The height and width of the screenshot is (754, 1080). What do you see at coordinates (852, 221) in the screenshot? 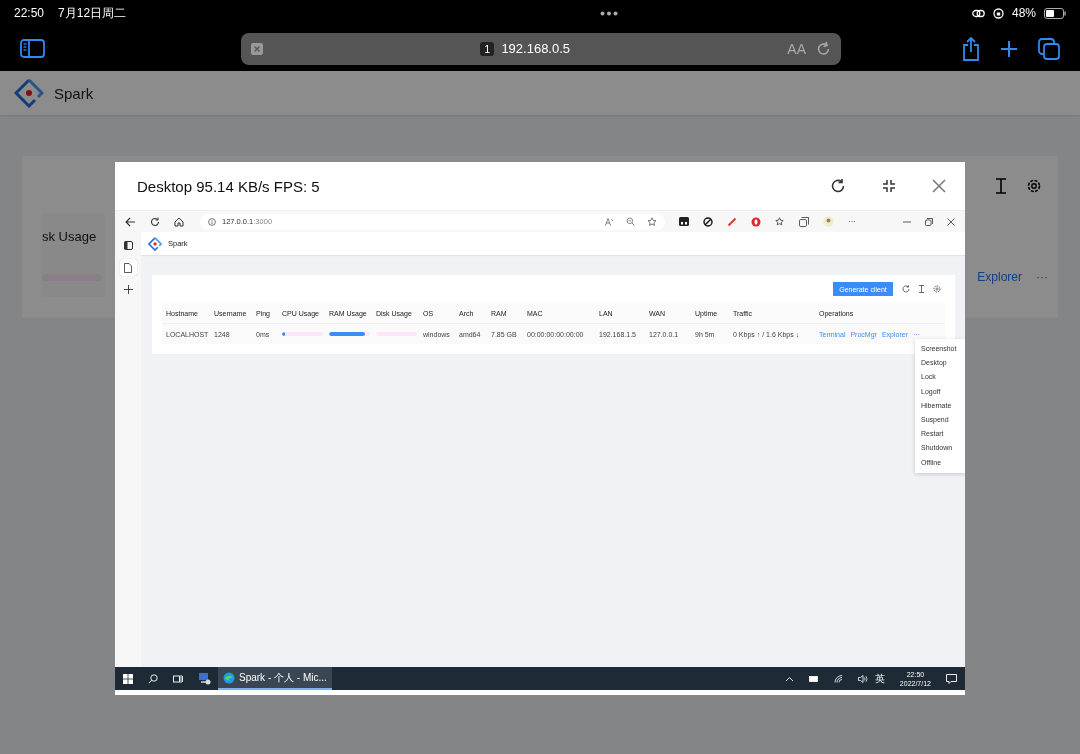
I see `more-button: ···` at bounding box center [852, 221].